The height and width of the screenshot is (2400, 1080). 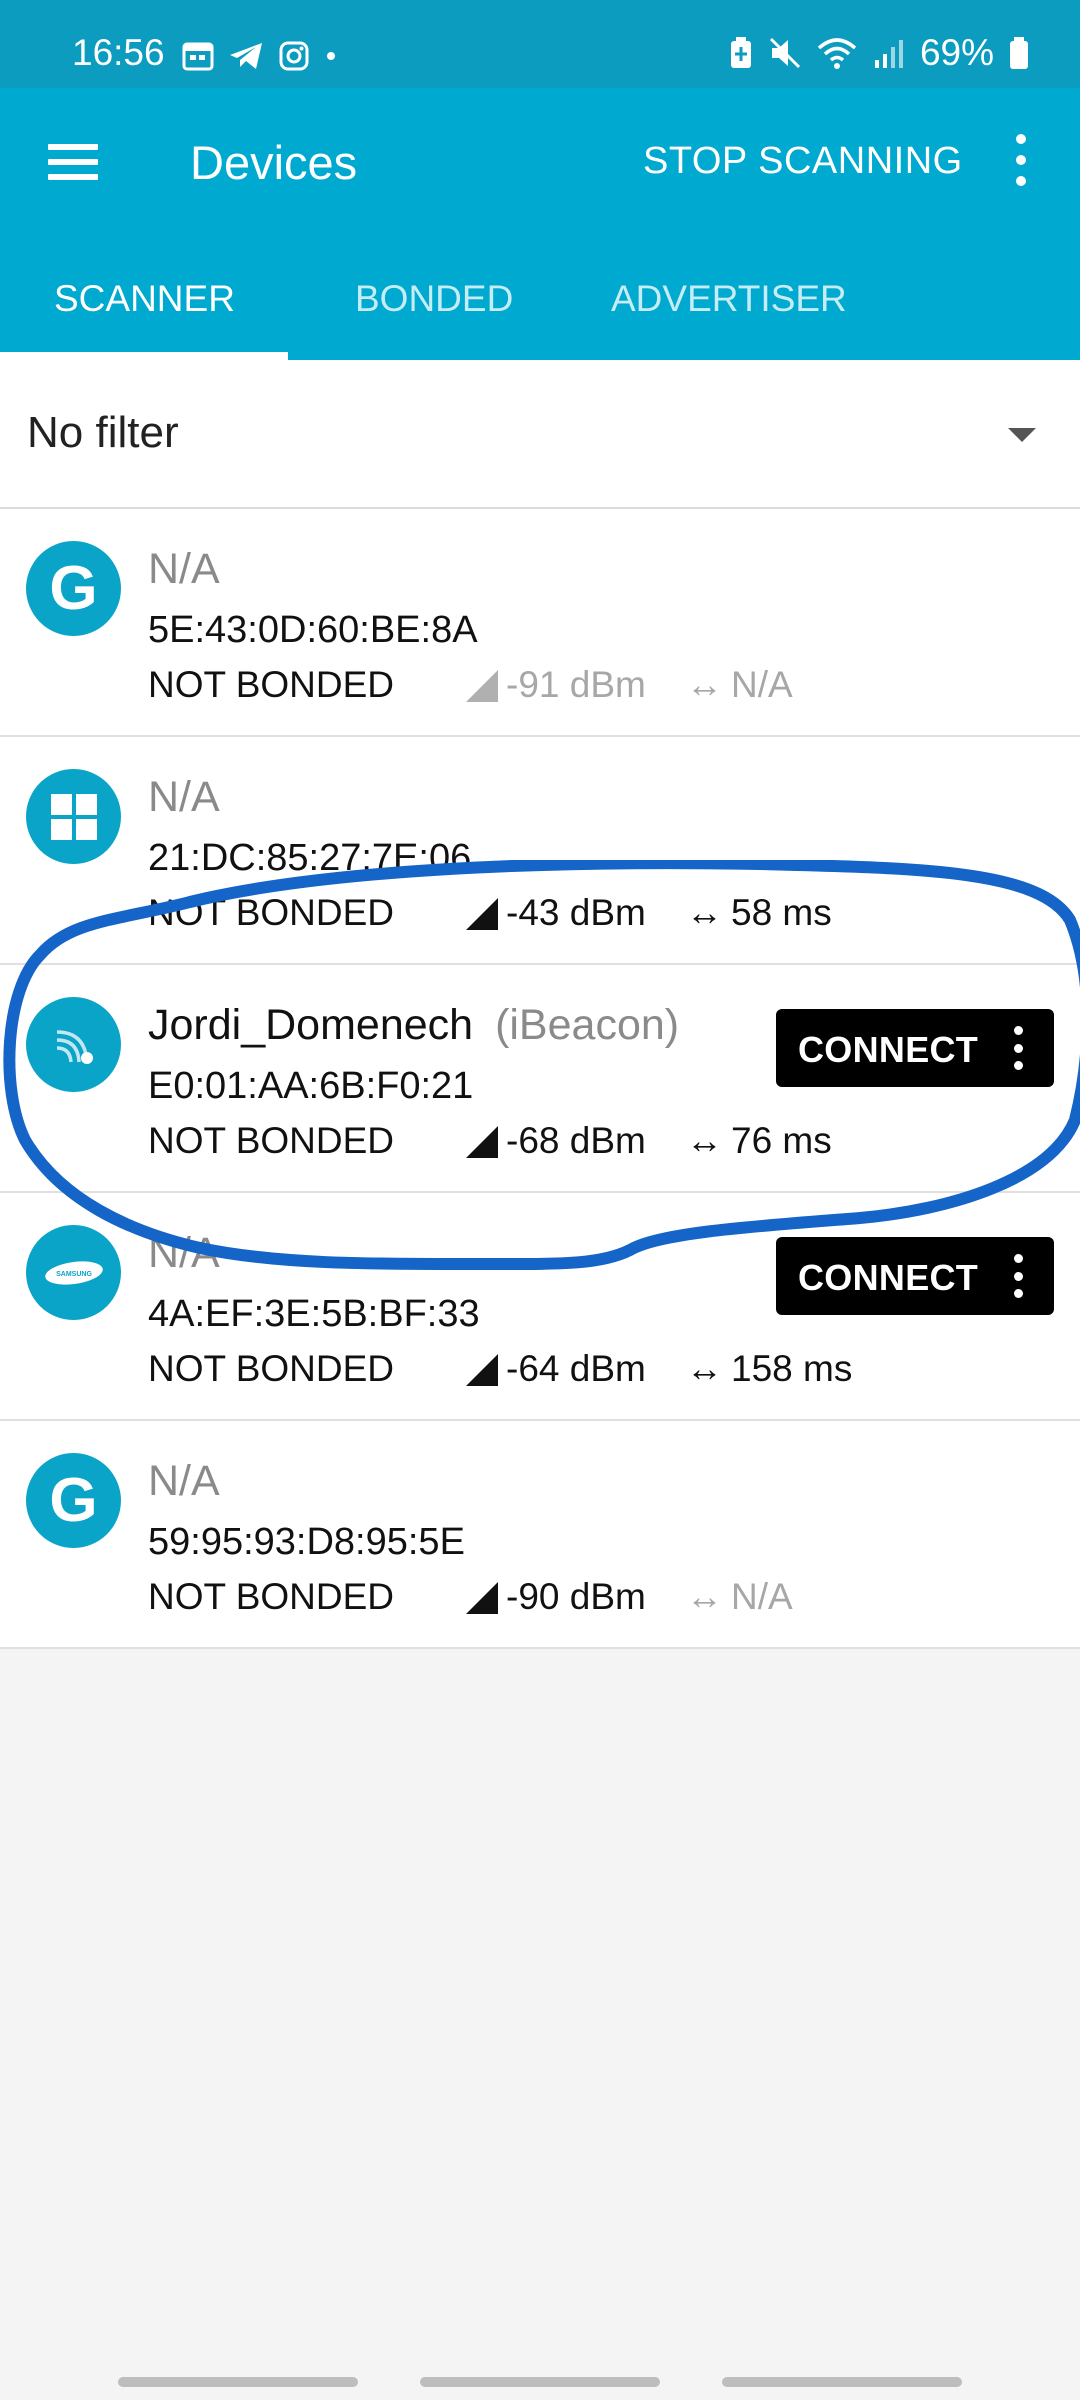 I want to click on mute-icon, so click(x=784, y=53).